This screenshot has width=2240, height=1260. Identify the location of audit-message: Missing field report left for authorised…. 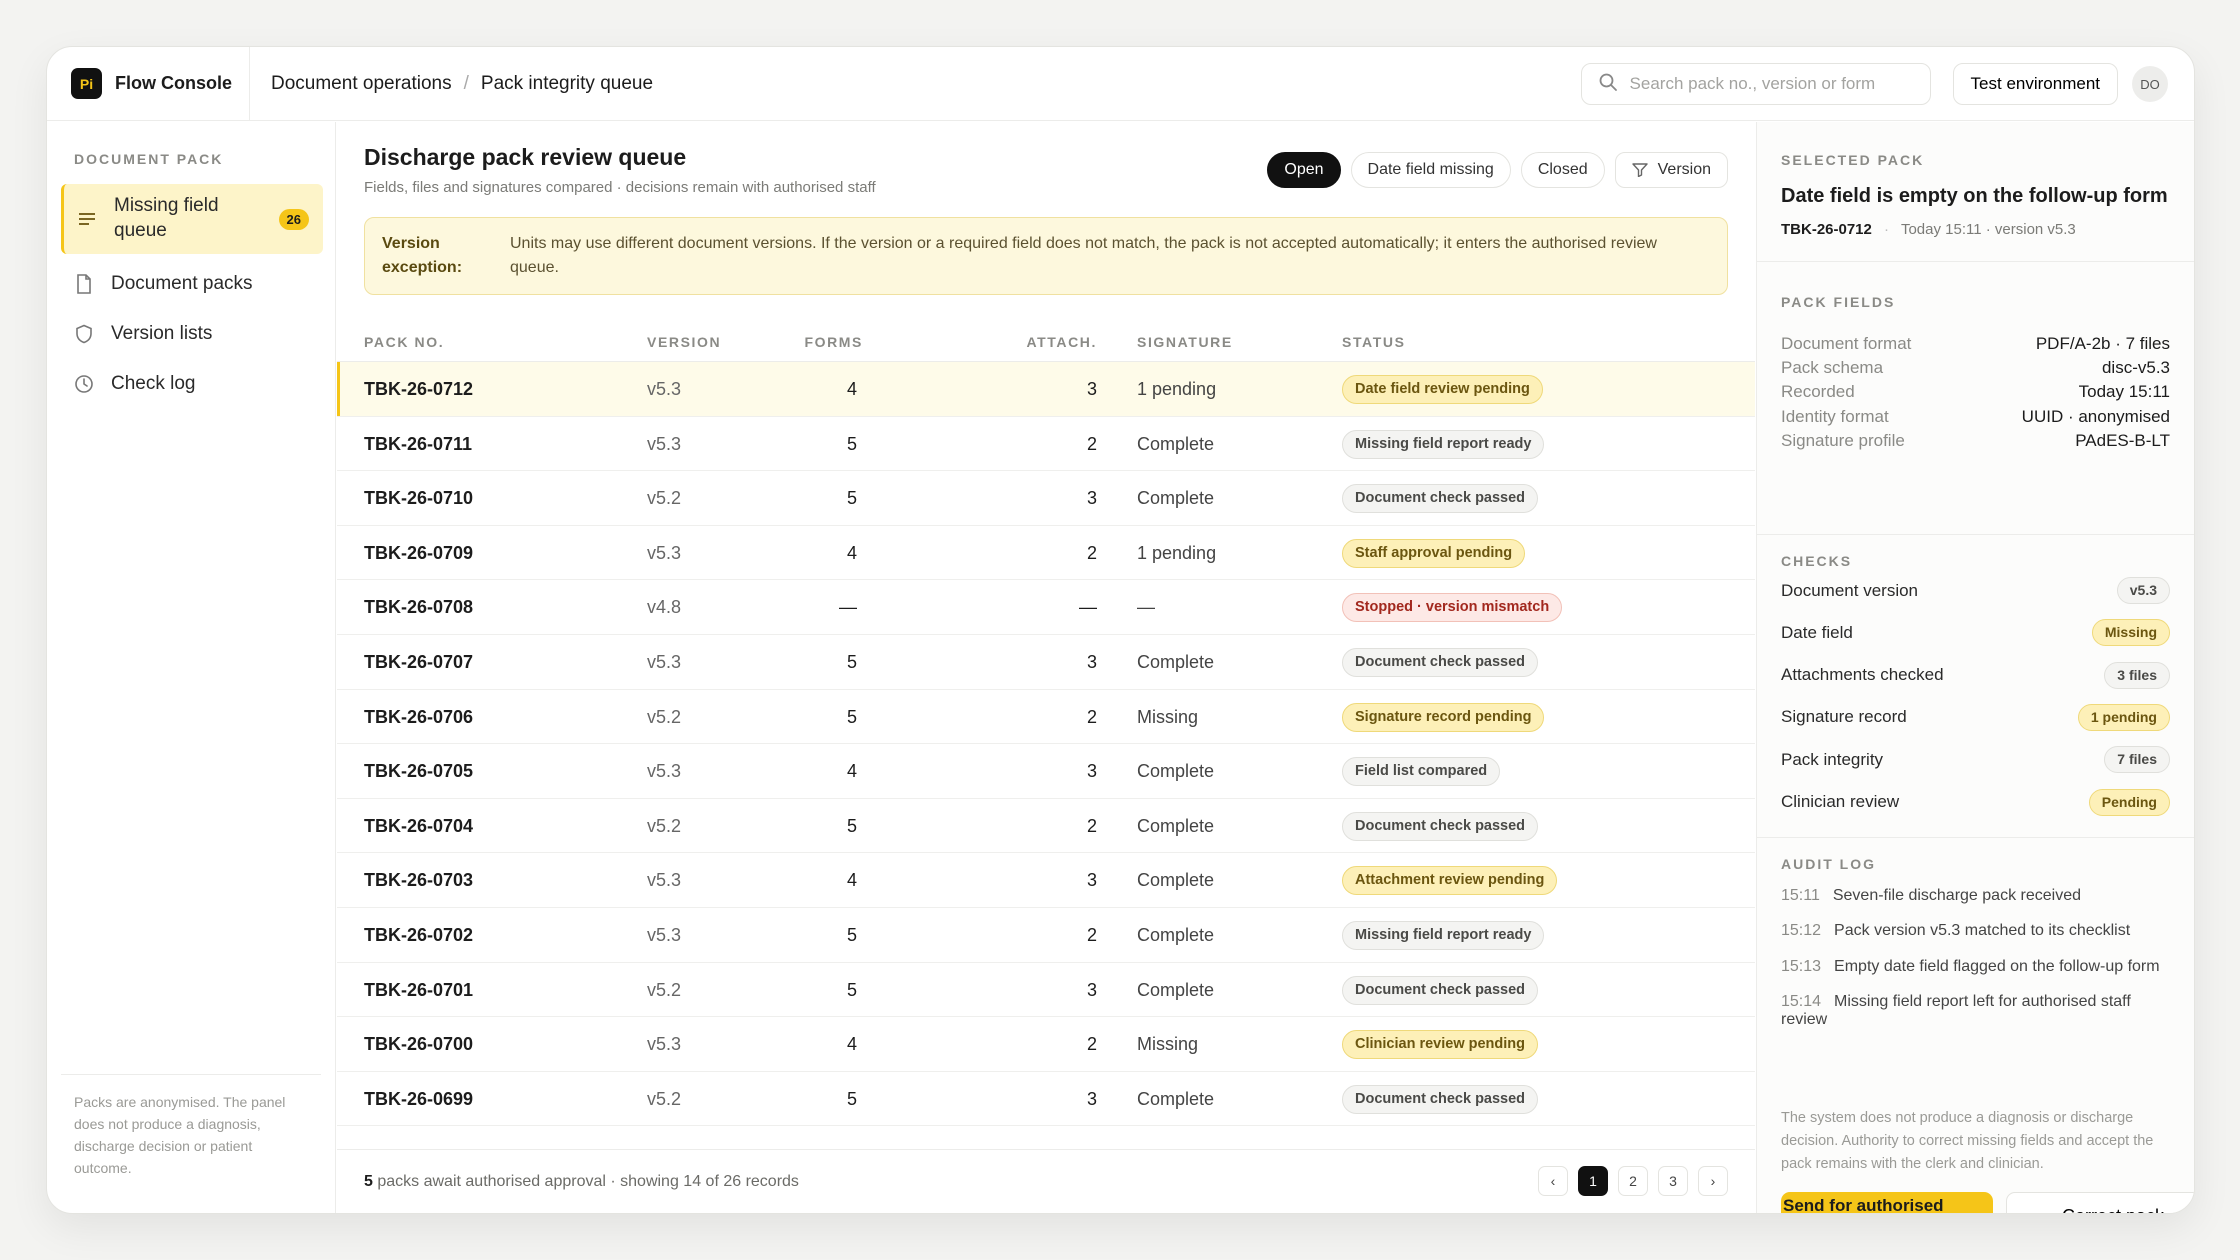
(1956, 1010).